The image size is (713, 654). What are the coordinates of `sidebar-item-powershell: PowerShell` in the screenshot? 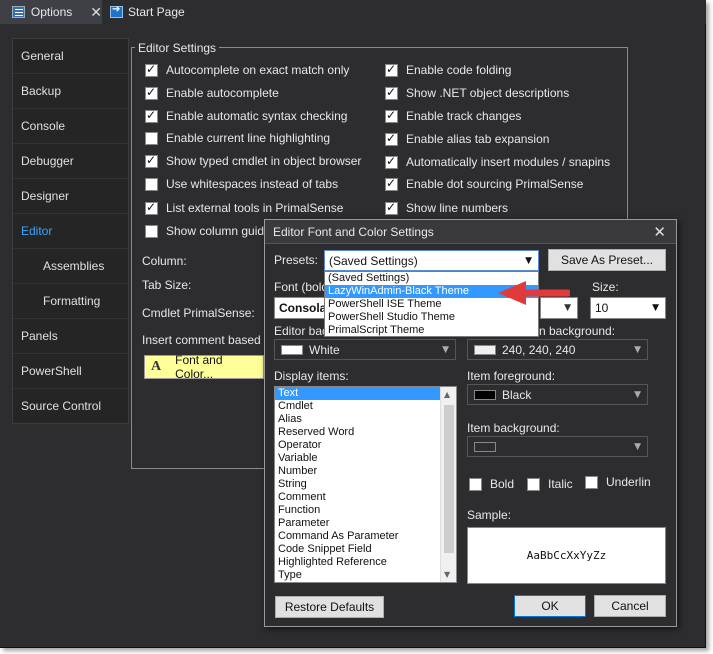 It's located at (70, 371).